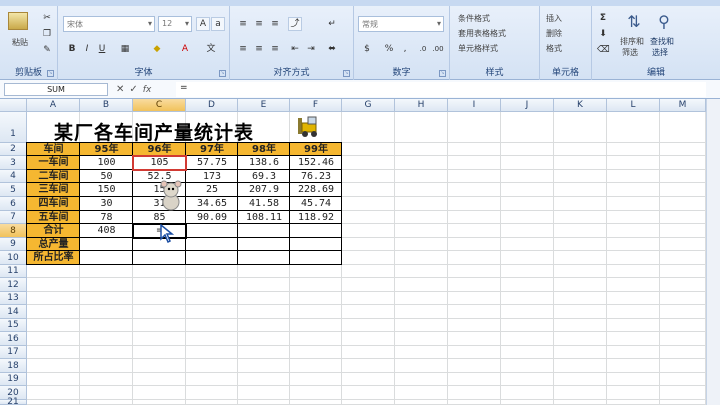  What do you see at coordinates (13, 298) in the screenshot?
I see `row-header-13: 13` at bounding box center [13, 298].